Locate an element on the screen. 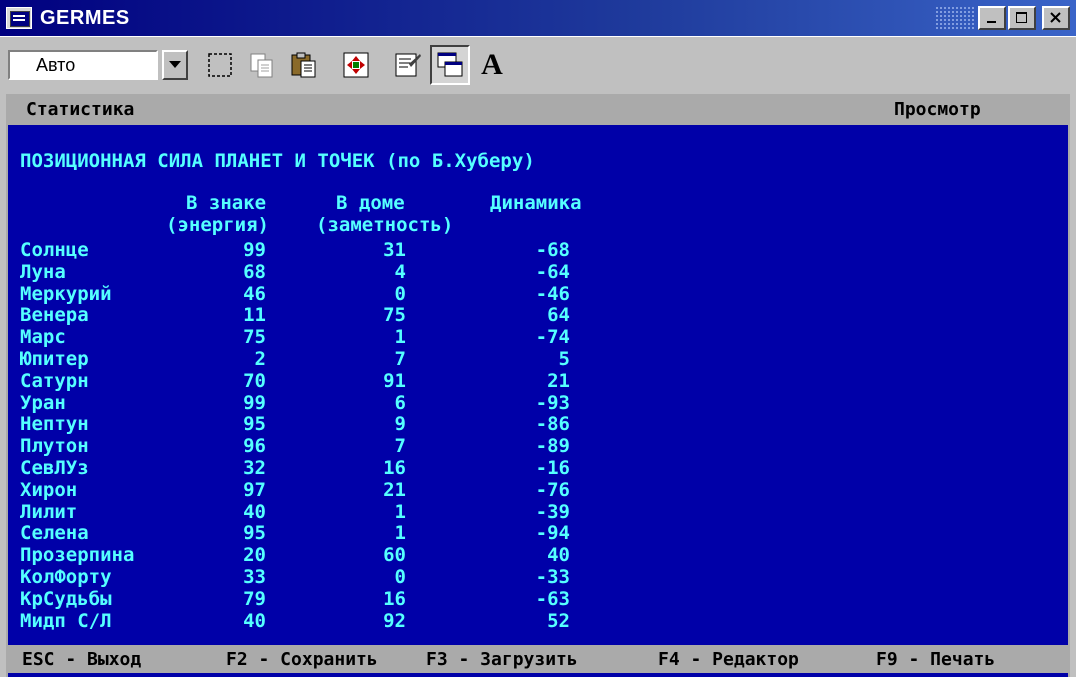  select-icon is located at coordinates (220, 64).